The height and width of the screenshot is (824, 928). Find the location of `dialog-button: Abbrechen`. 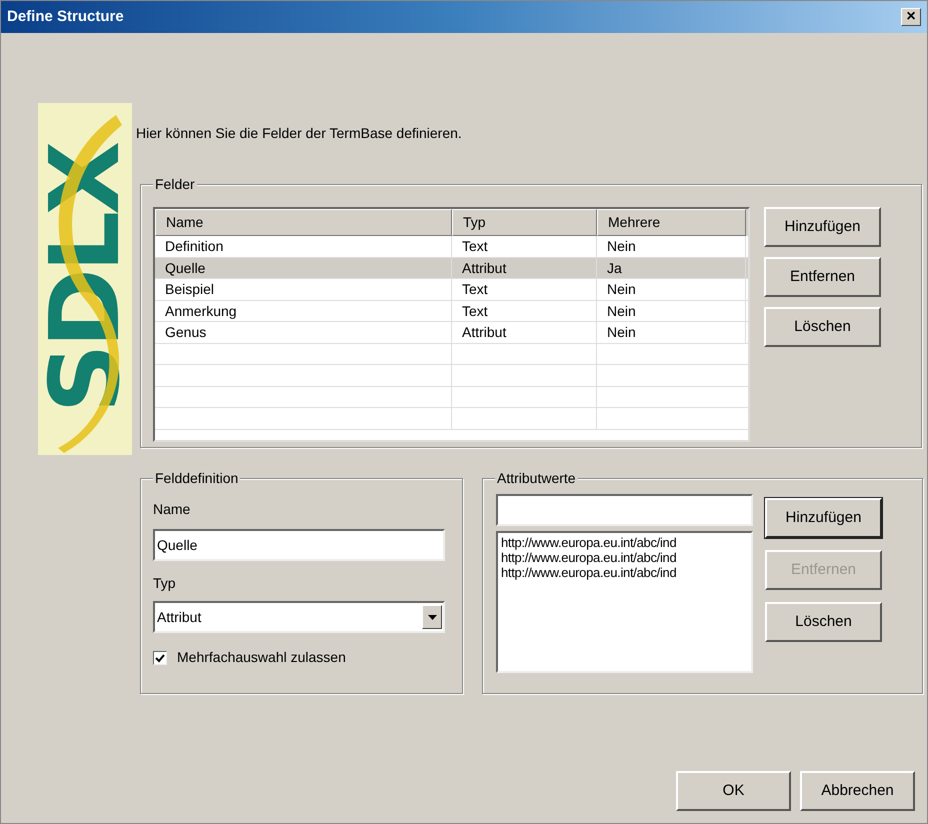

dialog-button: Abbrechen is located at coordinates (857, 791).